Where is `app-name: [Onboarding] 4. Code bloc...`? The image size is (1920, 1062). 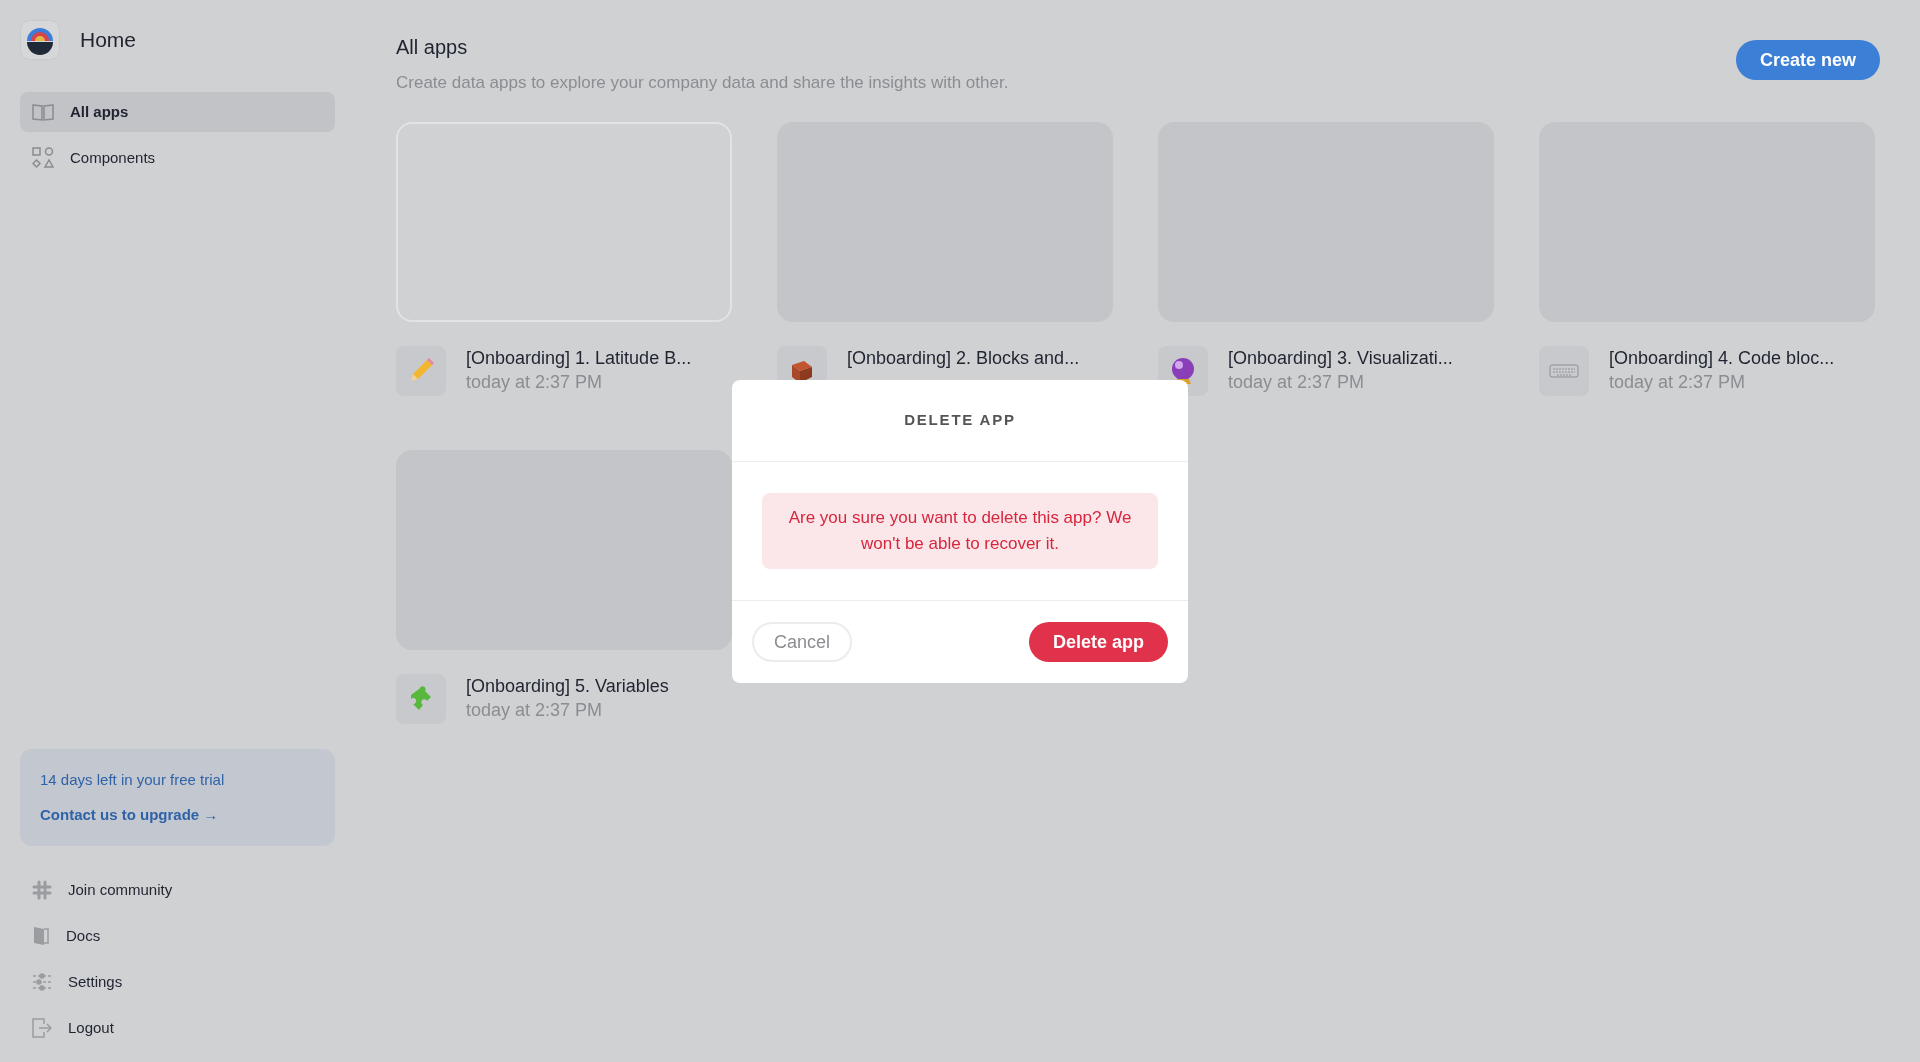
app-name: [Onboarding] 4. Code bloc... is located at coordinates (1722, 357).